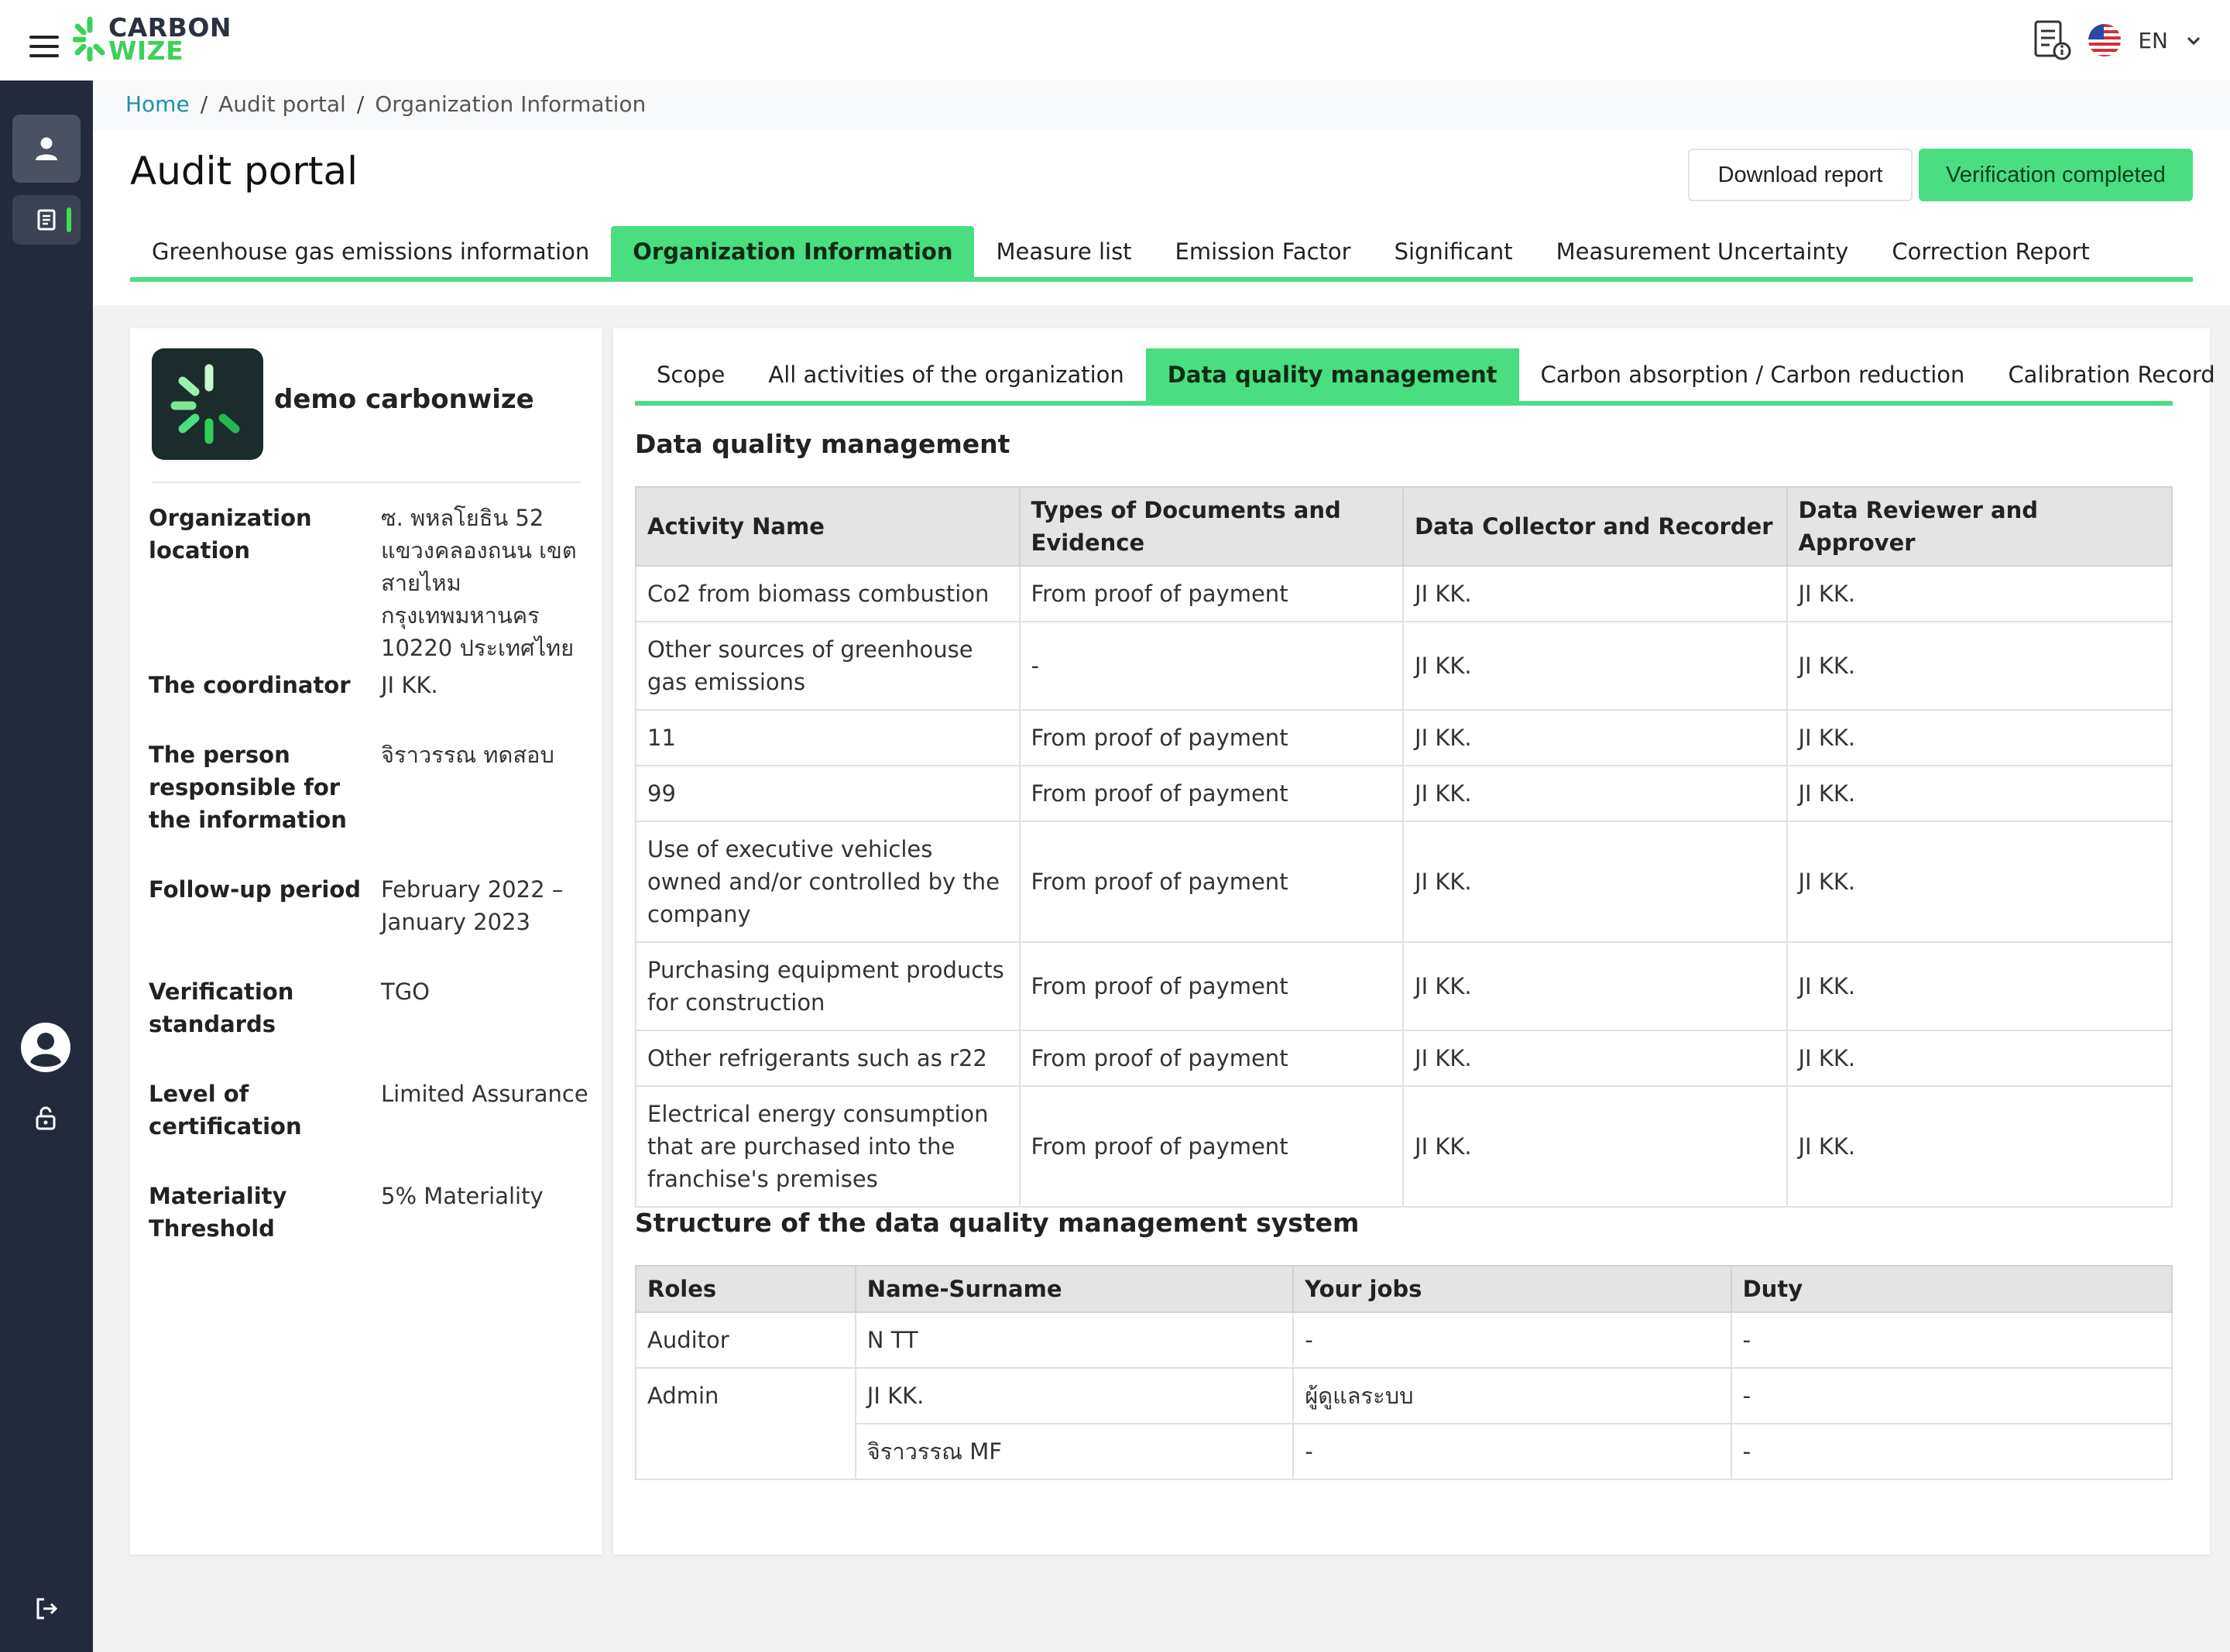 The width and height of the screenshot is (2230, 1652). I want to click on tab-all-activities: All activities of the organization, so click(945, 374).